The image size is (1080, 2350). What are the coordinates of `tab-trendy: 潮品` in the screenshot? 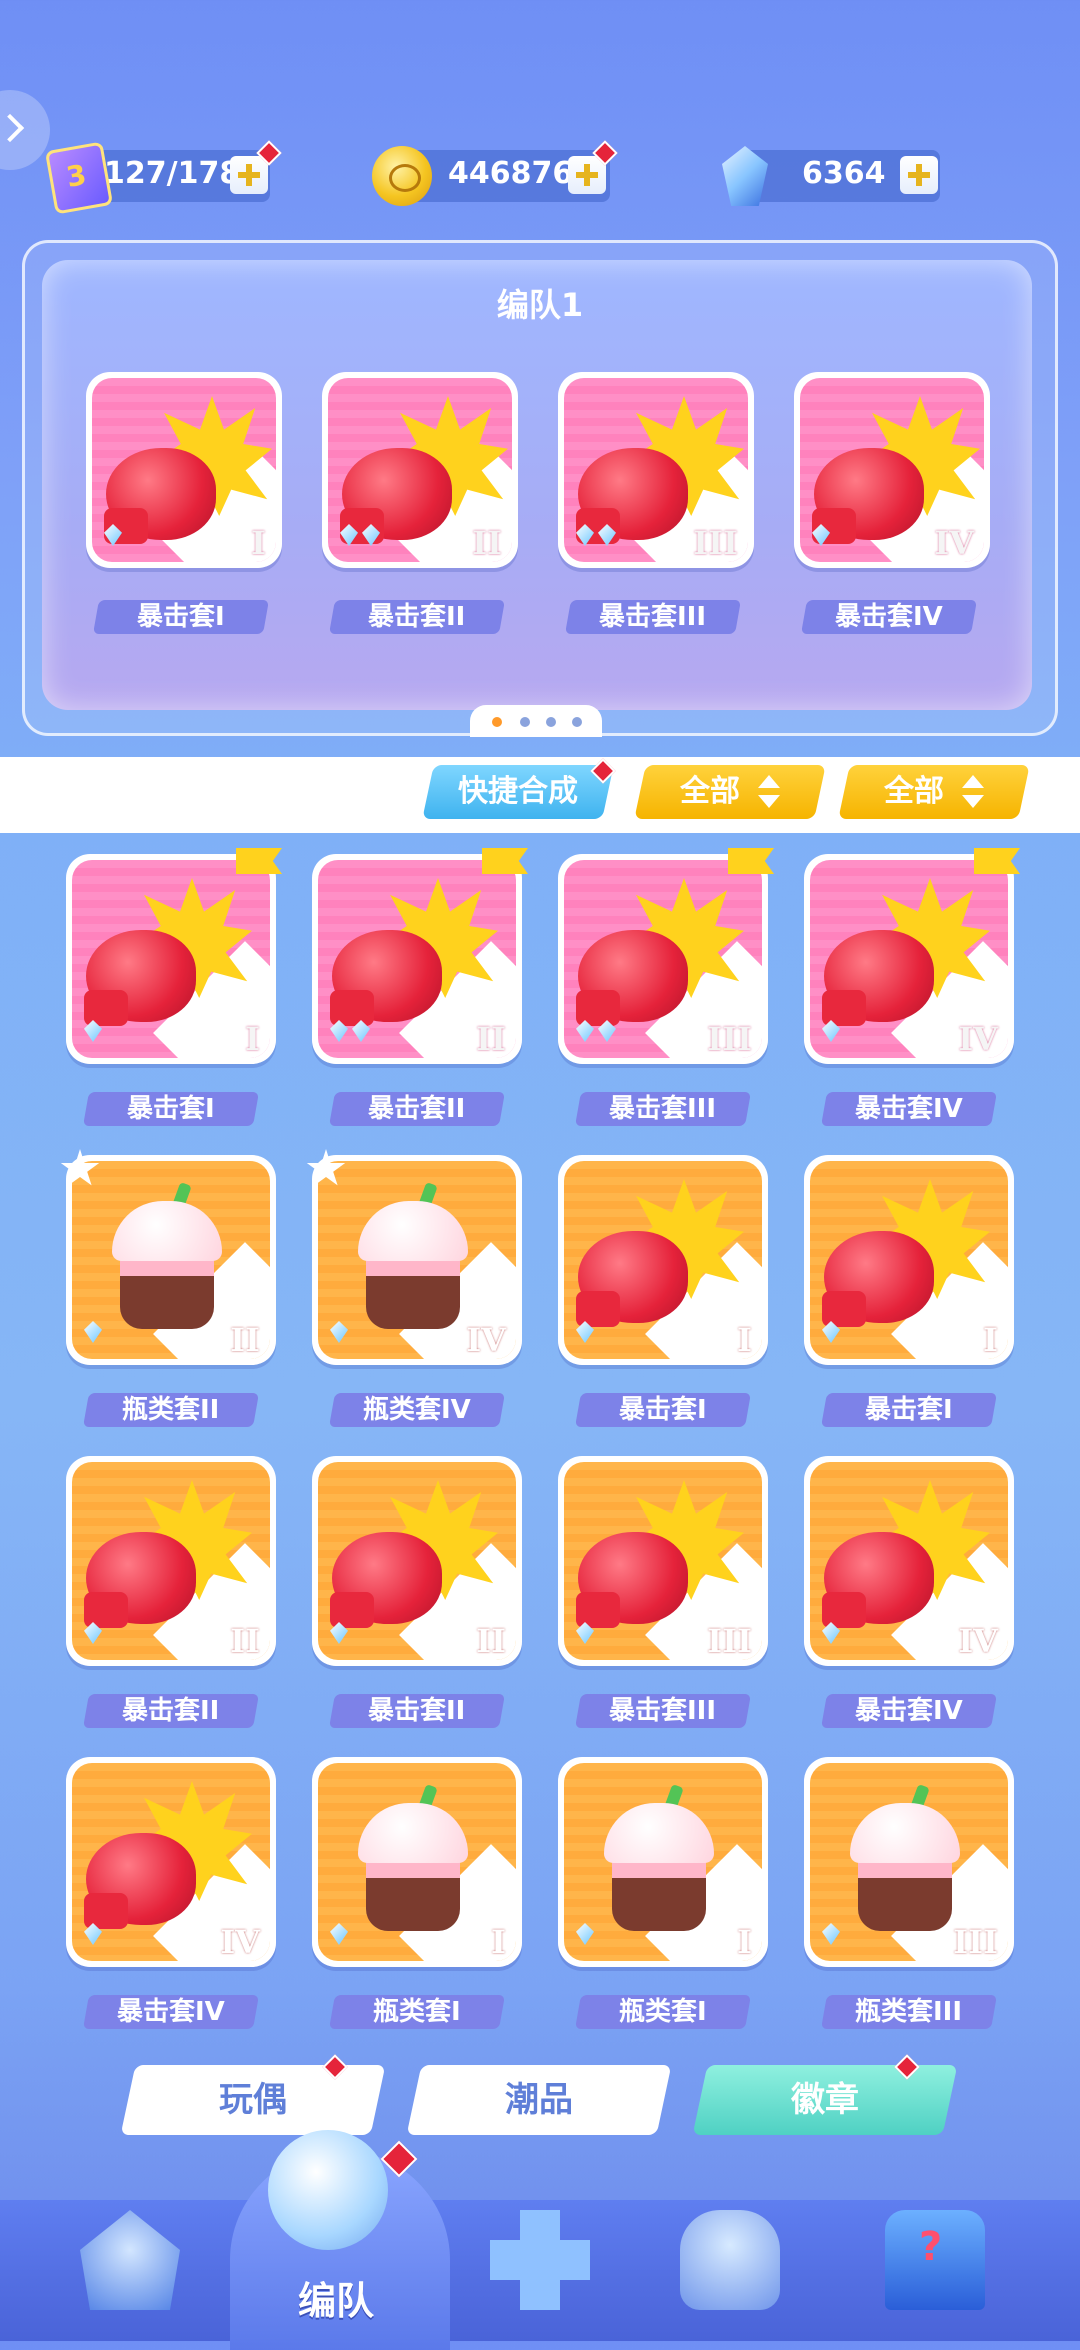 It's located at (539, 2100).